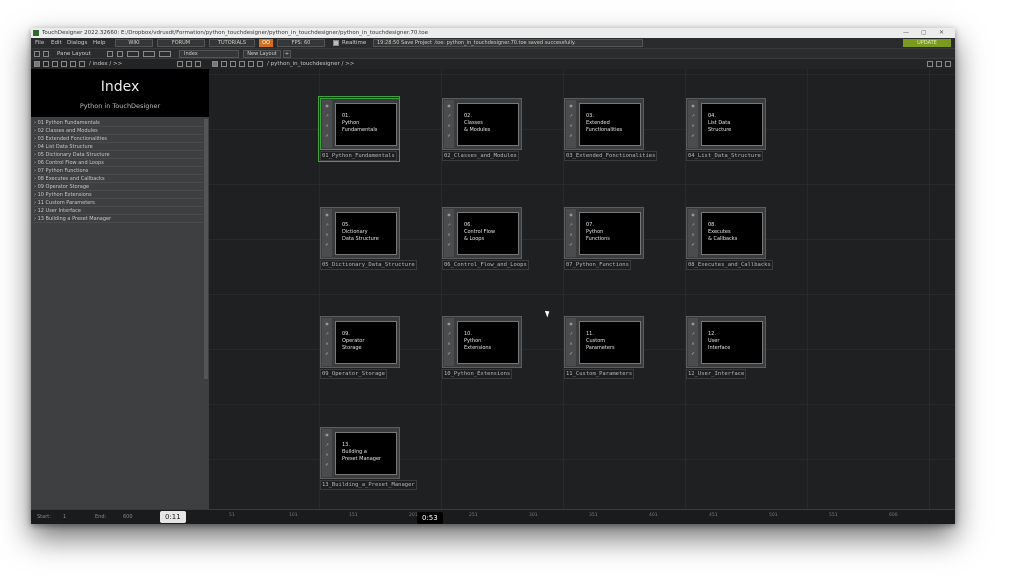 This screenshot has height=576, width=1024. I want to click on node-frame: ◉ ↗ ✕ ✐ 04. List Data Structure, so click(726, 124).